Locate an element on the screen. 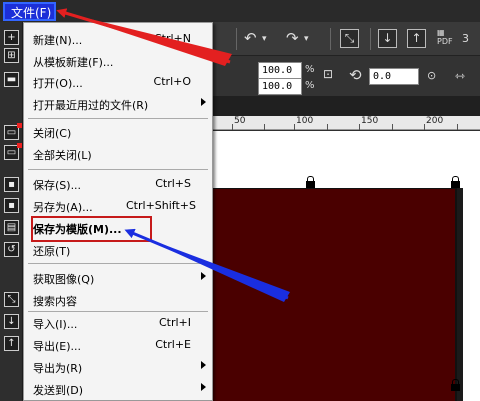 The height and width of the screenshot is (401, 480). open-folder-icon: ▬ is located at coordinates (11, 79).